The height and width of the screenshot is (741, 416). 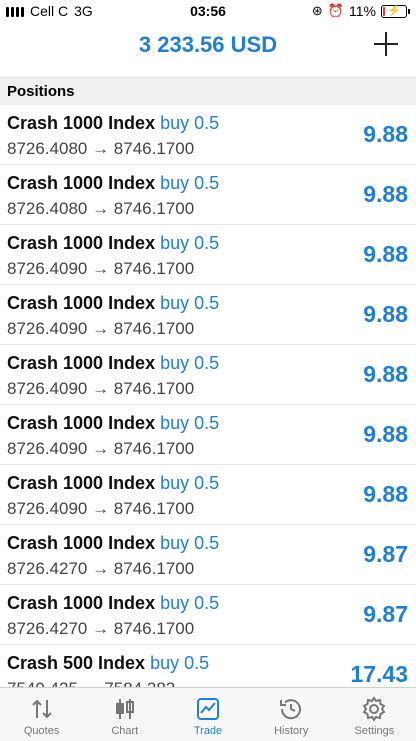 What do you see at coordinates (41, 709) in the screenshot?
I see `quotes-icon` at bounding box center [41, 709].